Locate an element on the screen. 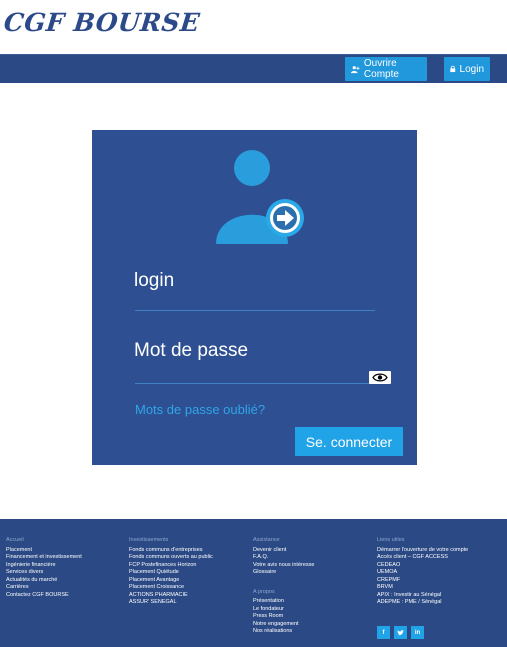  facebook-icon: f is located at coordinates (383, 632).